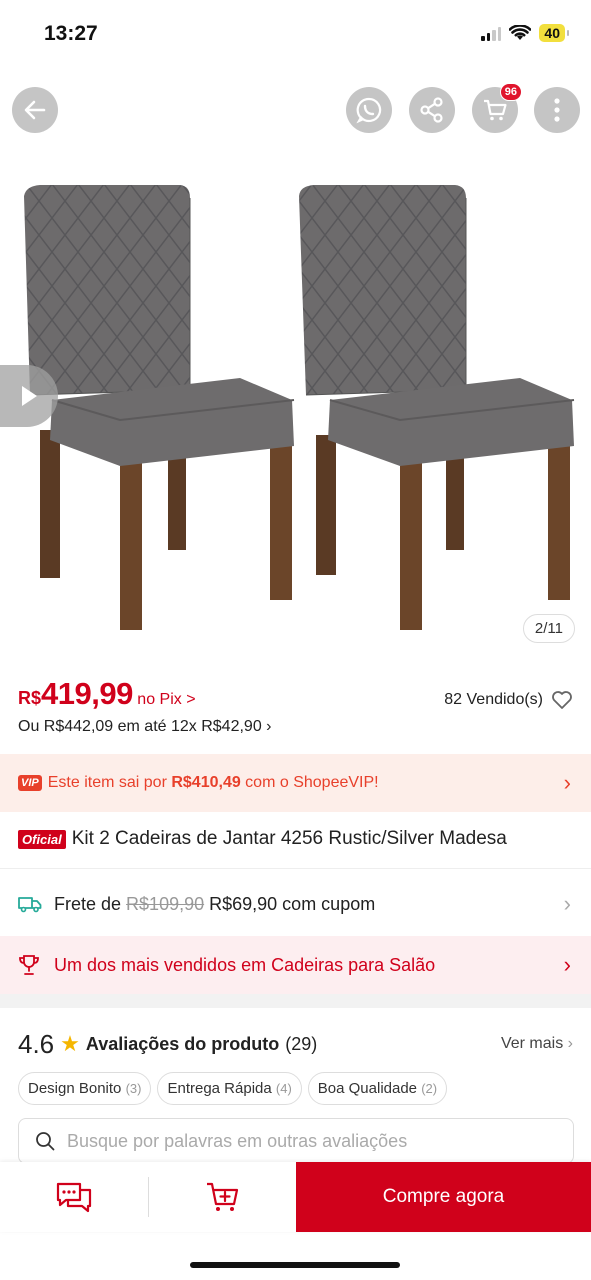 The height and width of the screenshot is (1280, 591). I want to click on sold-info: 82 Vendido(s), so click(508, 700).